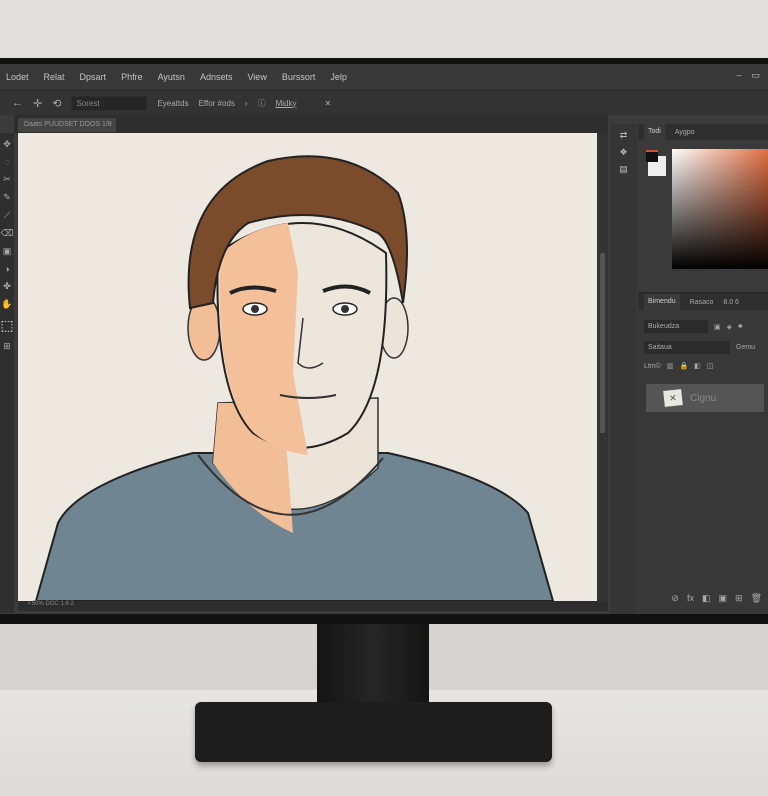 This screenshot has width=768, height=796. I want to click on layer-thumbnail: ✕, so click(673, 398).